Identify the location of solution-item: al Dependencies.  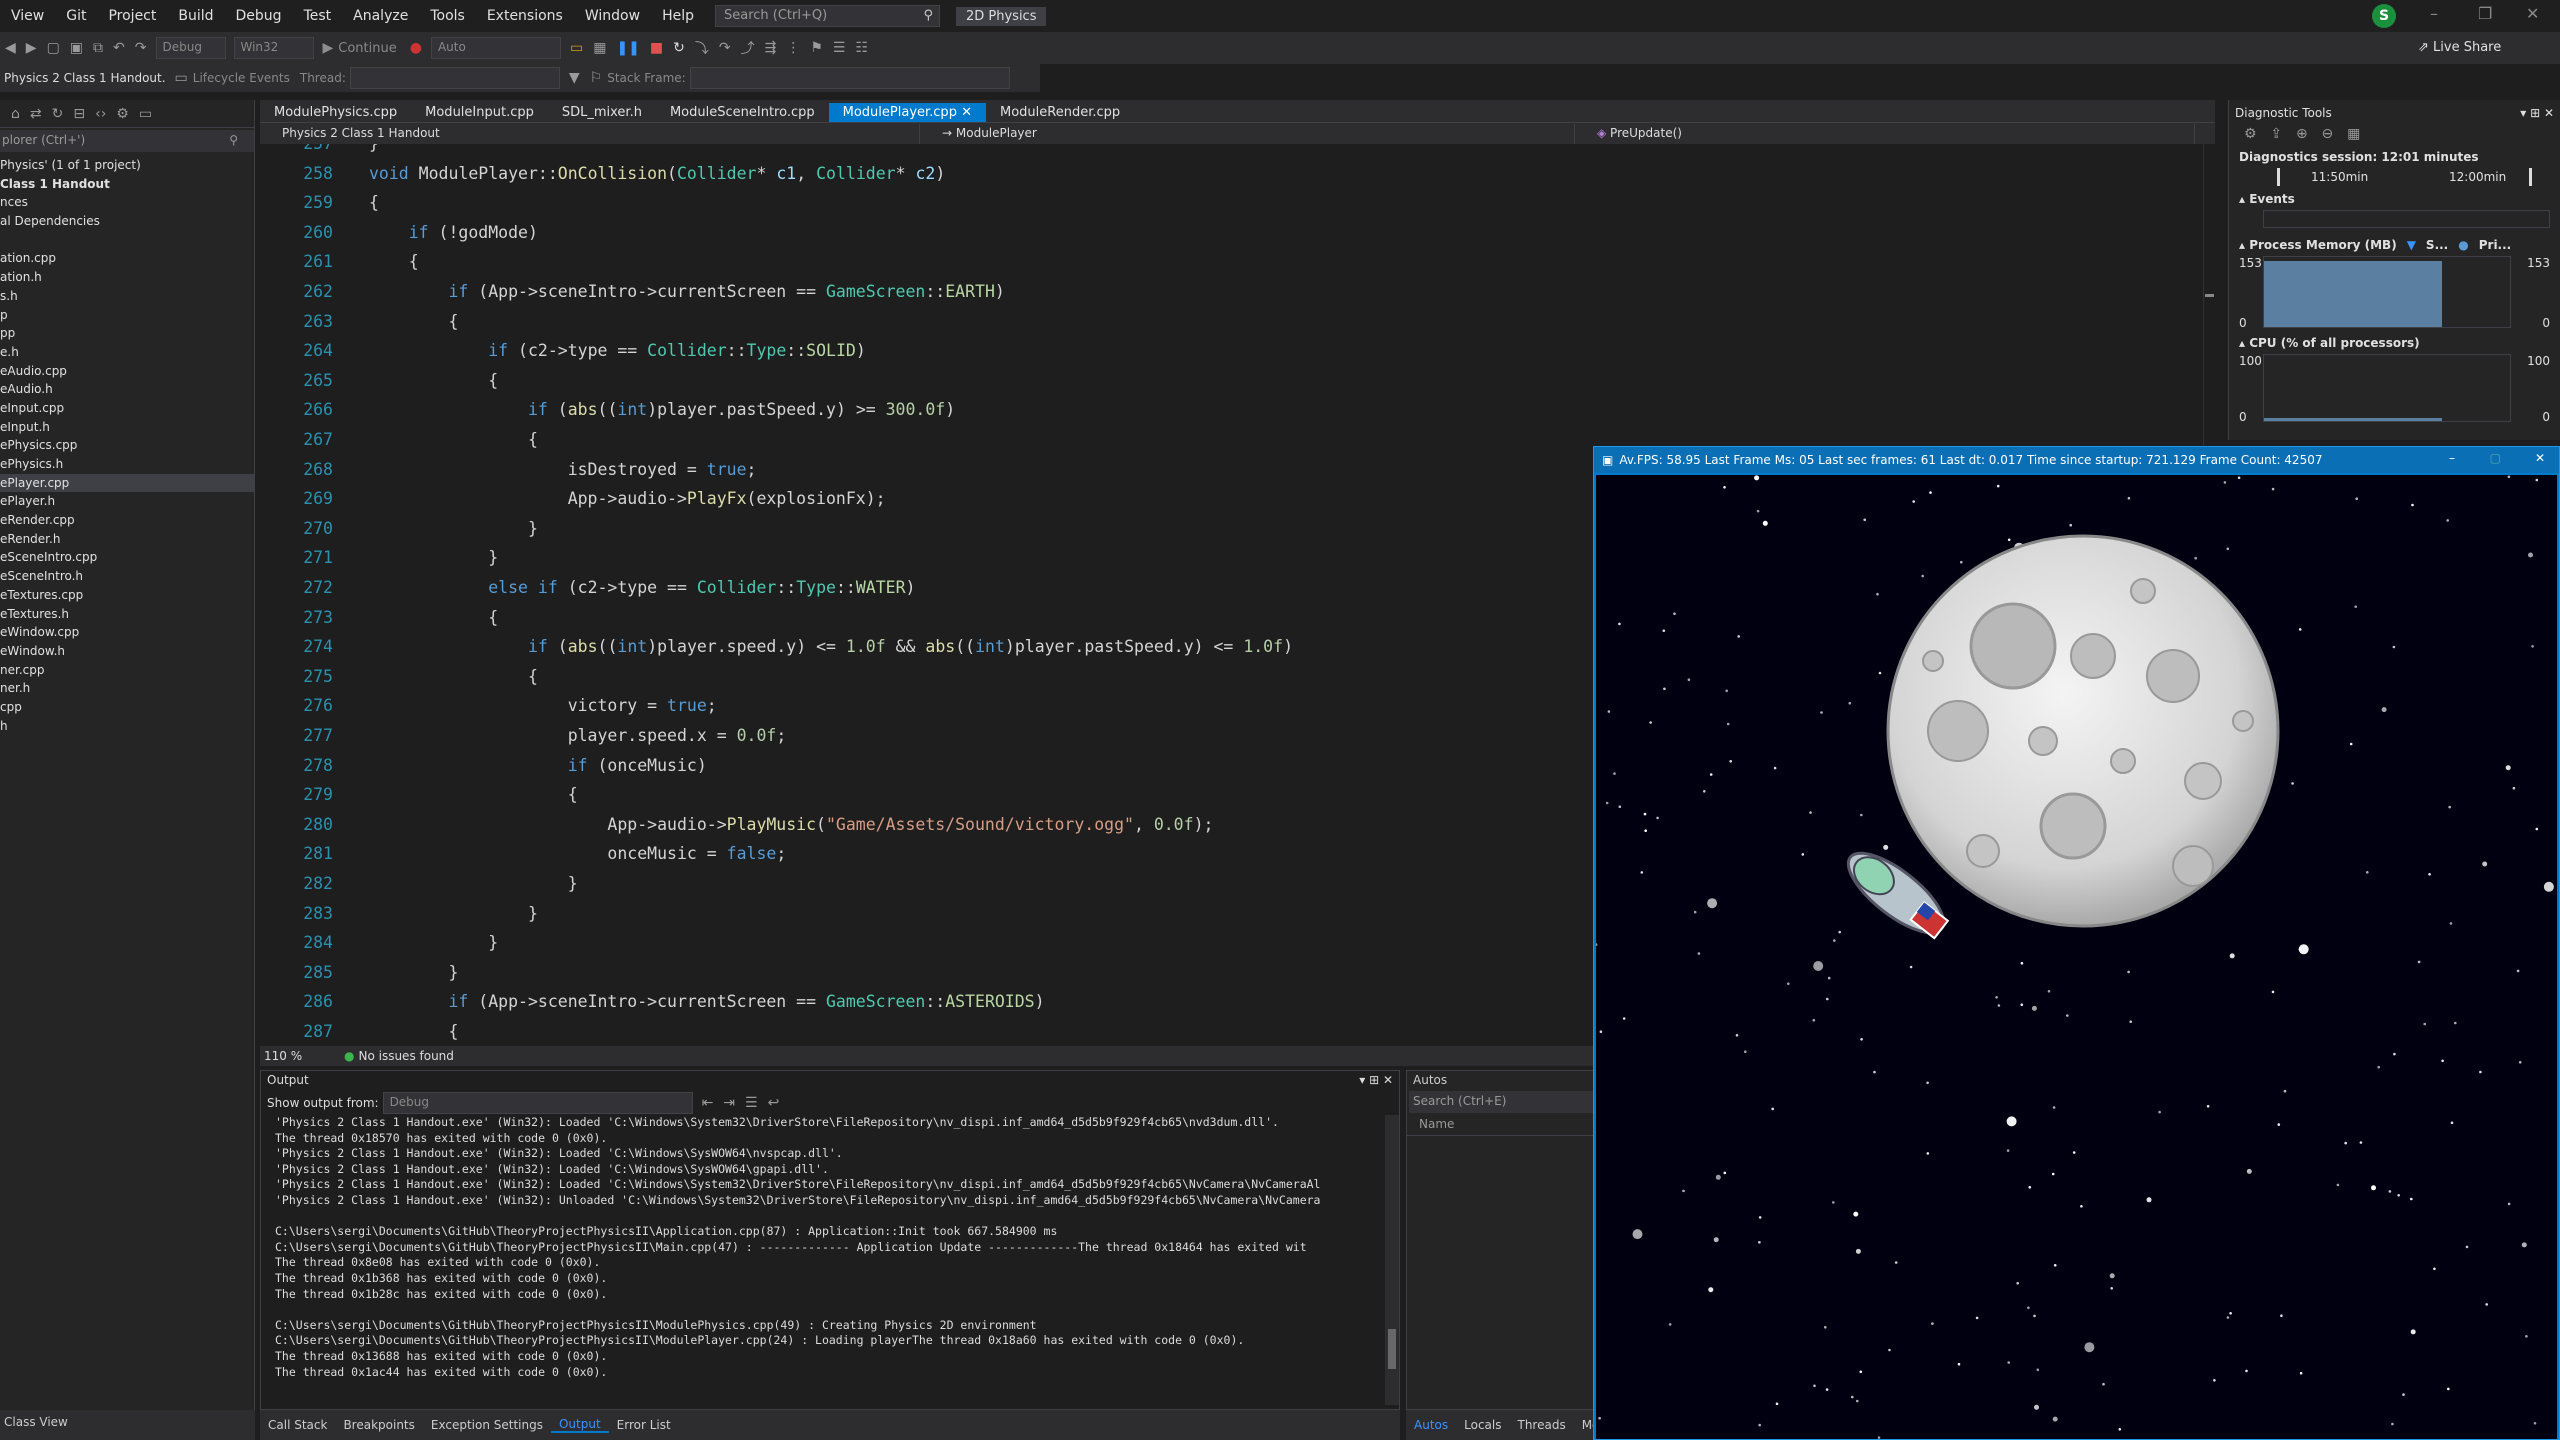
(127, 221).